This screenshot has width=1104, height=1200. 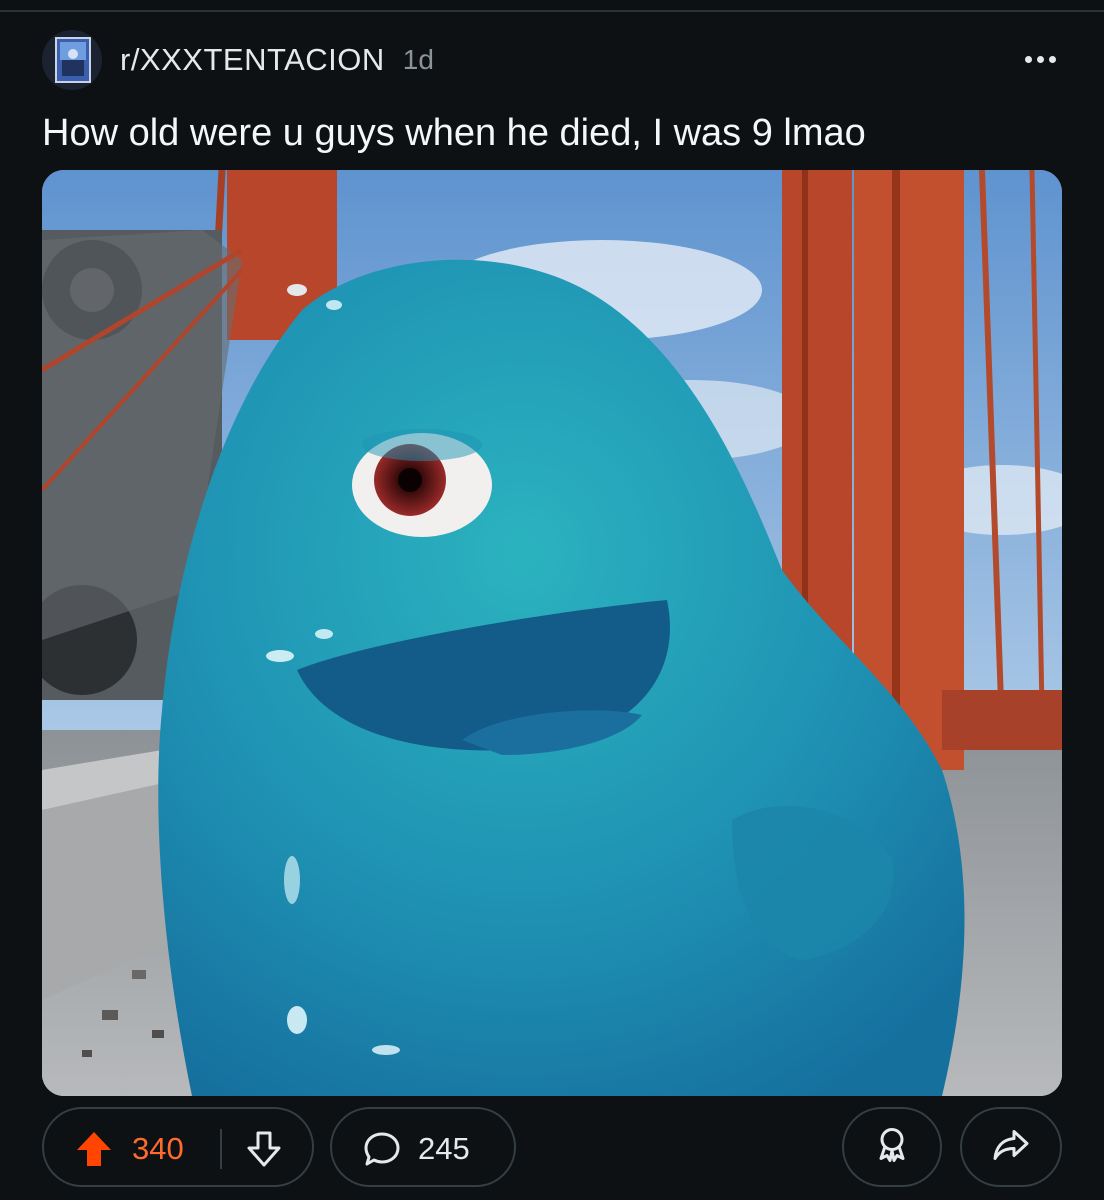 I want to click on vote-controls: 340, so click(x=178, y=1147).